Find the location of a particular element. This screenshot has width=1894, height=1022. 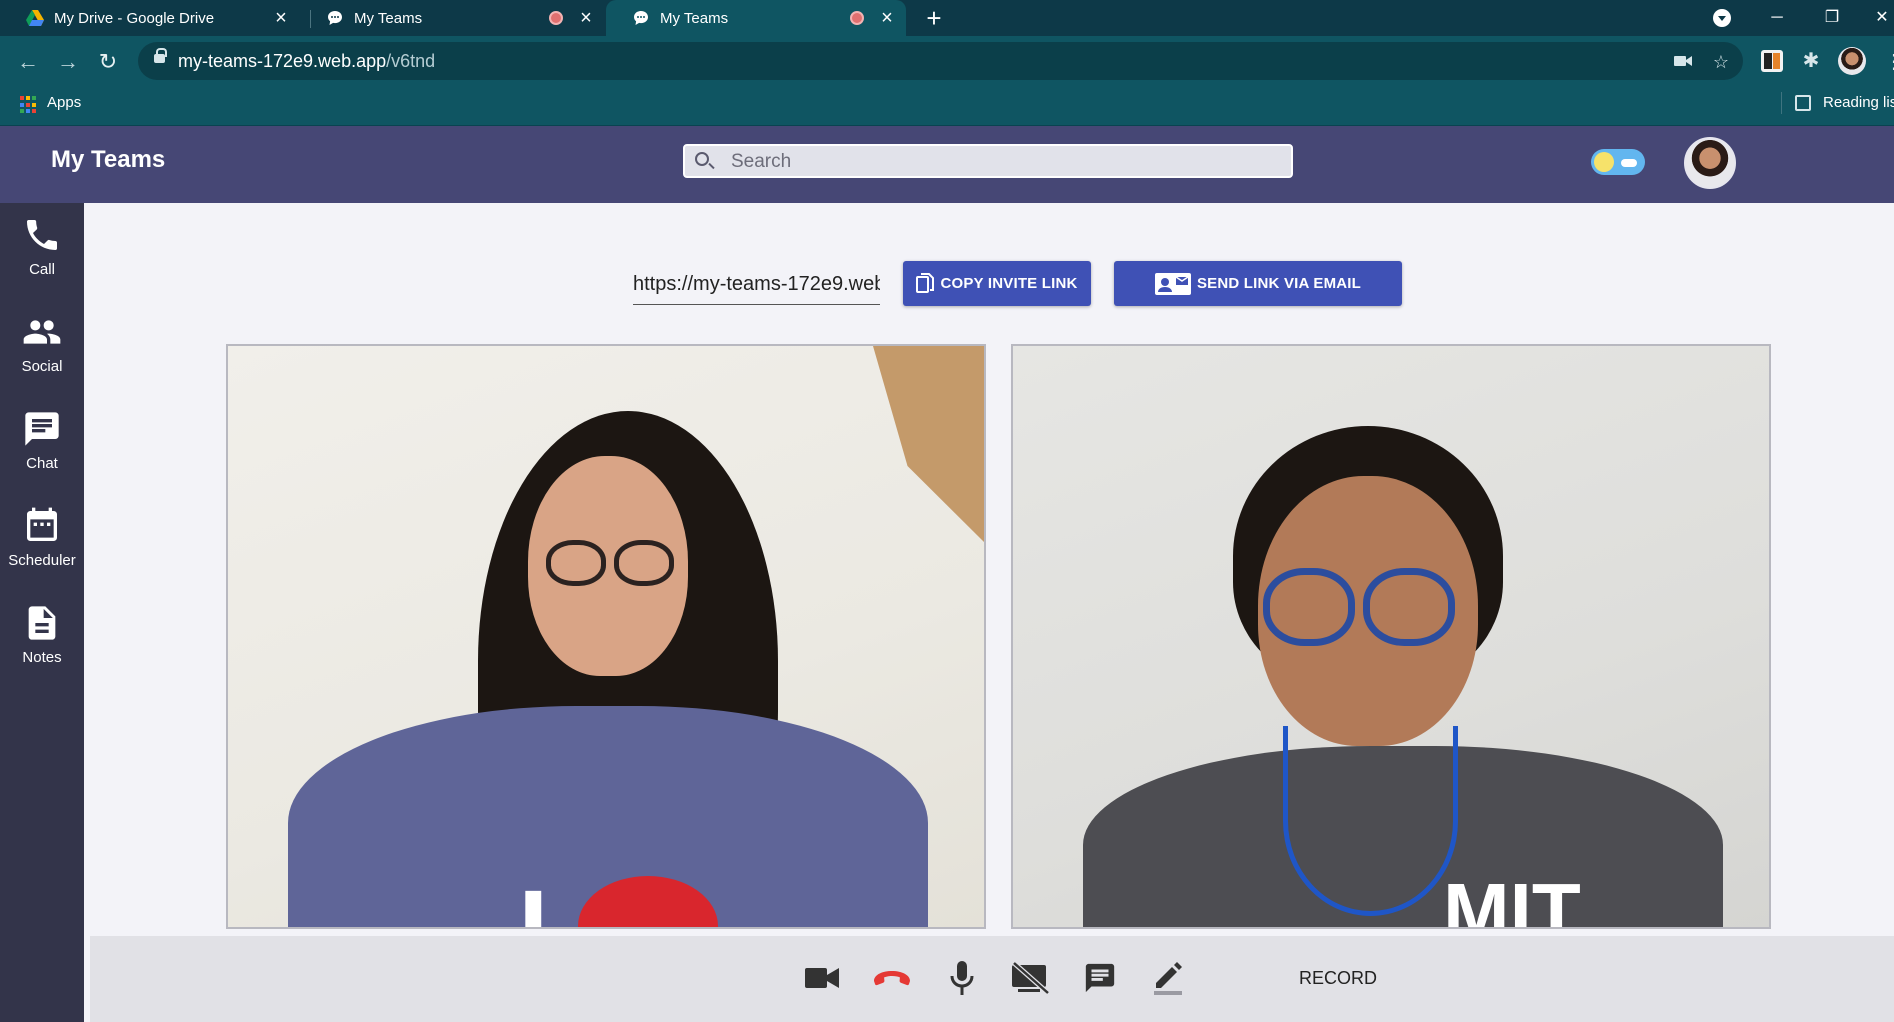

extensions-puzzle-icon: ✱ is located at coordinates (1811, 61).